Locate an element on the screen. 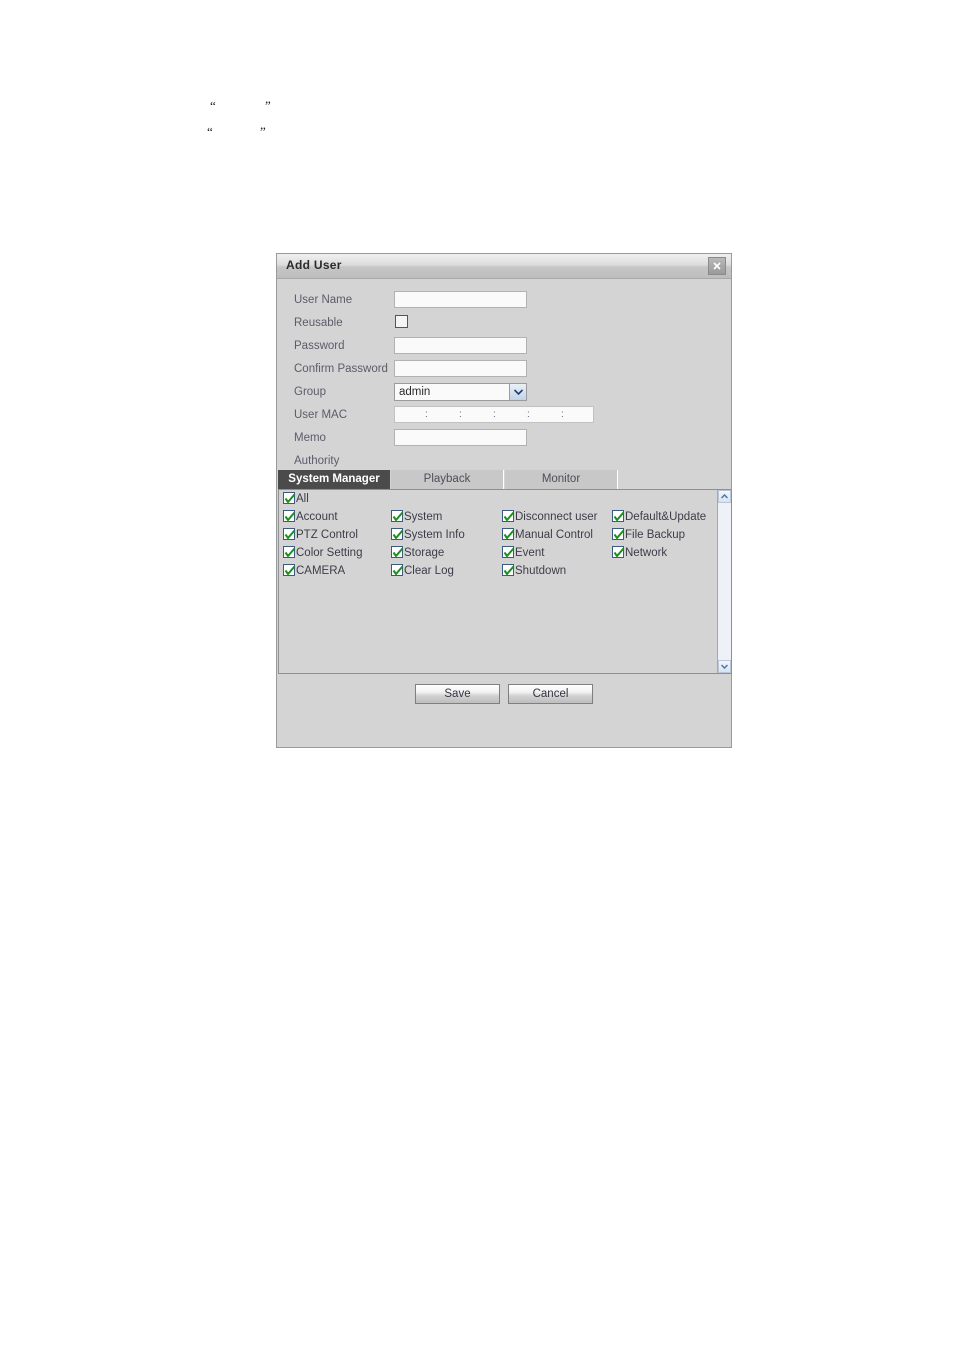 The image size is (954, 1350). permission-item-storage: Storage is located at coordinates (417, 552).